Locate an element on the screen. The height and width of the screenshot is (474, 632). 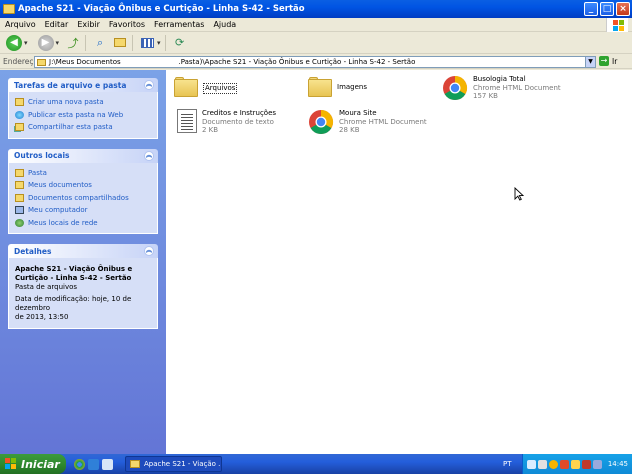
back-button: ◀ is located at coordinates (14, 42).